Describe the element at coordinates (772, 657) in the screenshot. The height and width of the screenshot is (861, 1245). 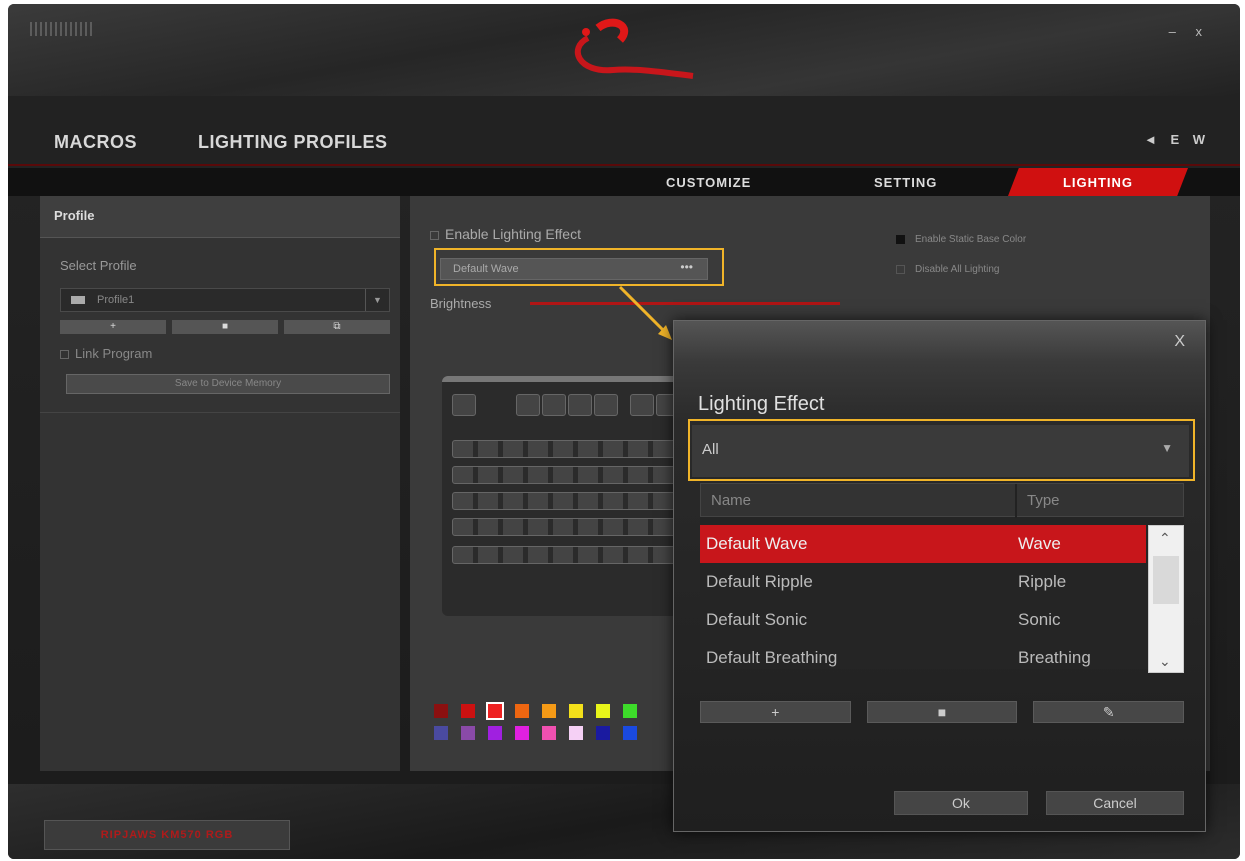
I see `effect-name: Default Breathing` at that location.